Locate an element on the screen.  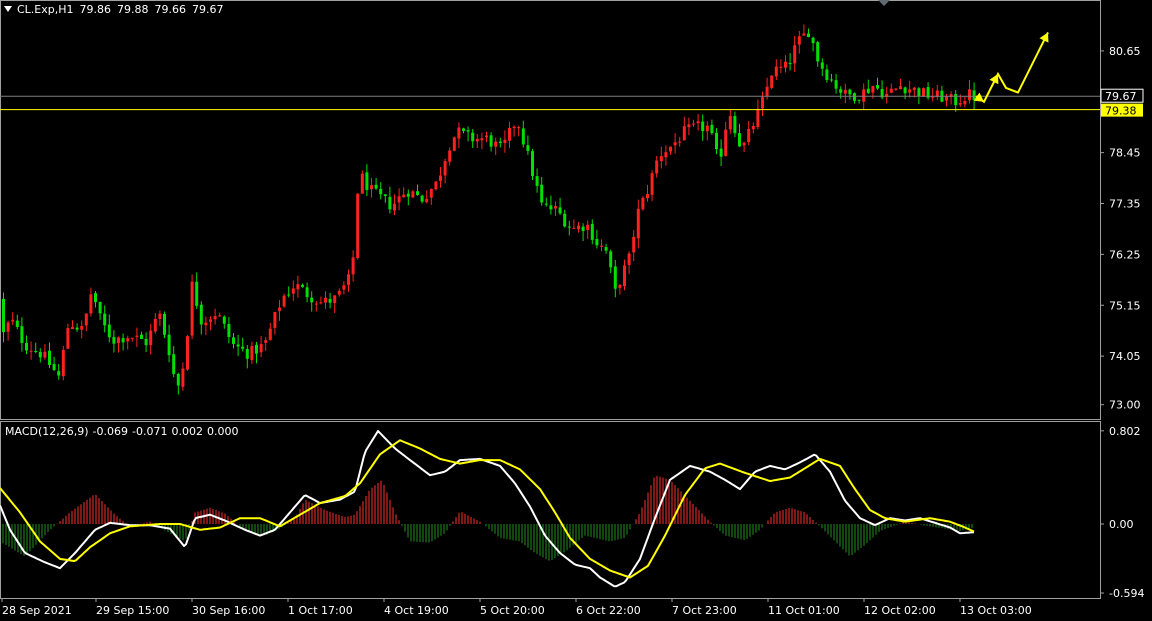
price-levels: 79.67 79.38 is located at coordinates (572, 103).